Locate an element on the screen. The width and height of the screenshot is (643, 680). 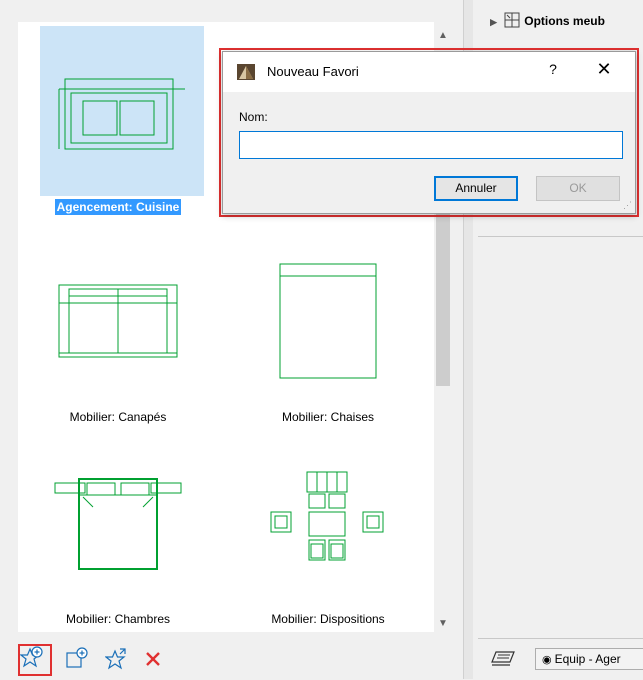
new-favorite-from-selection-button is located at coordinates (77, 659).